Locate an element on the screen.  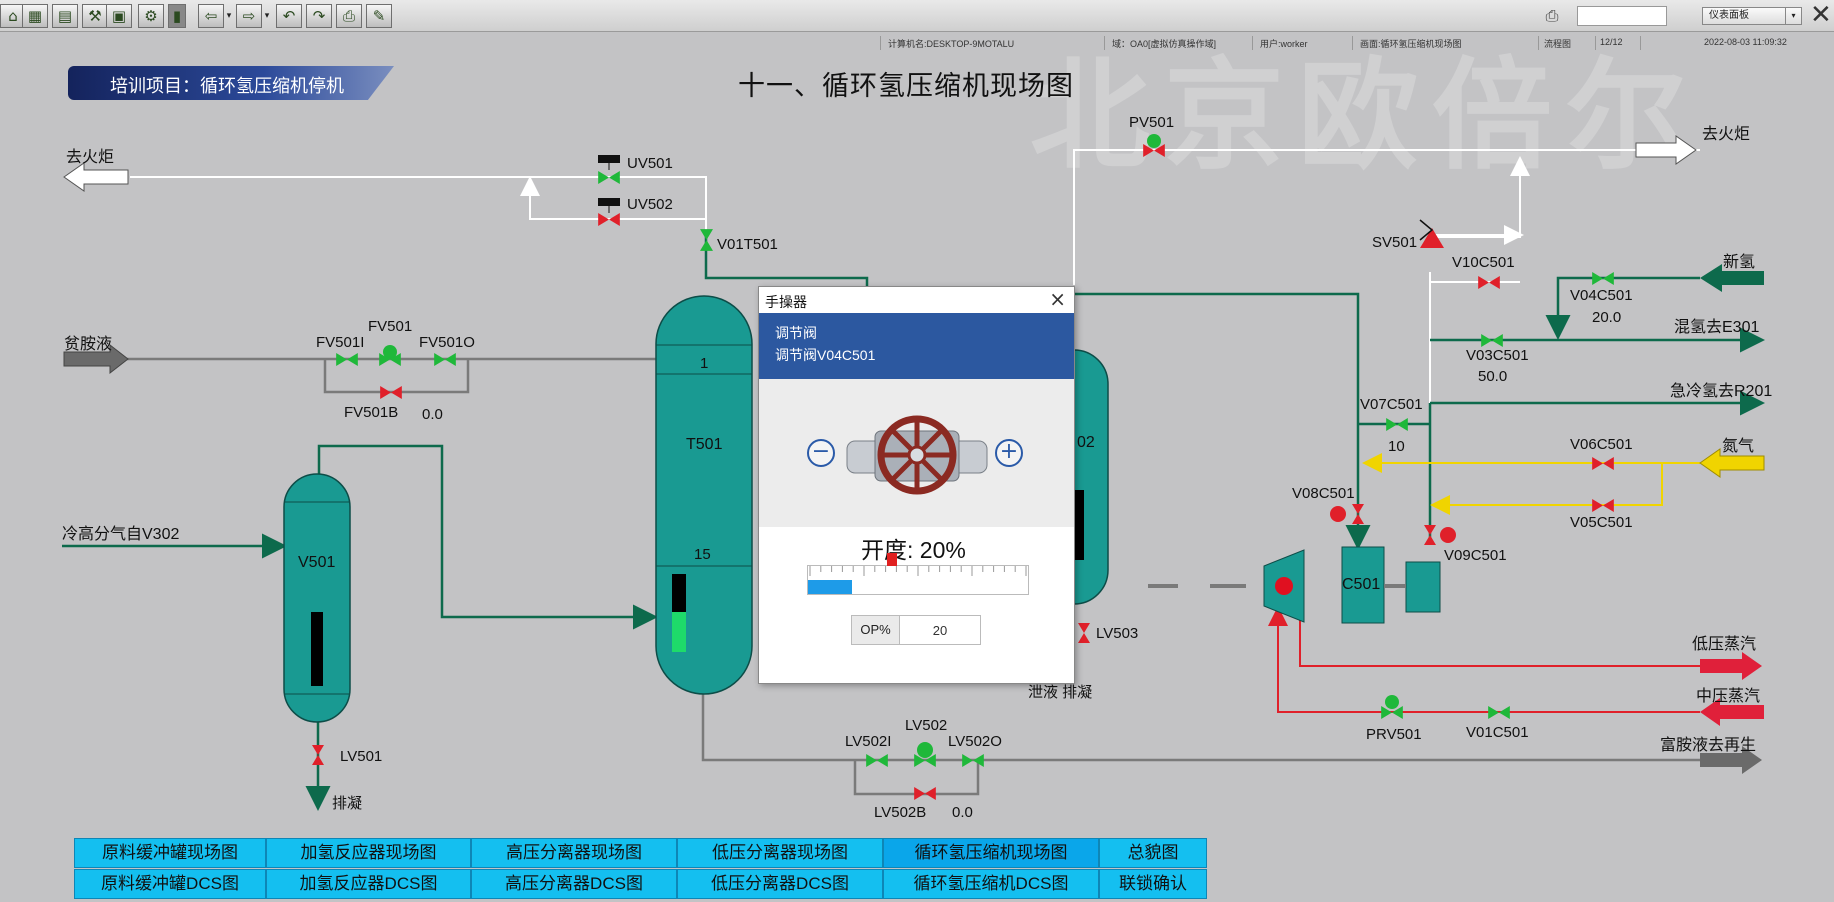
valve-v07c501-value: 10 is located at coordinates (1396, 446).